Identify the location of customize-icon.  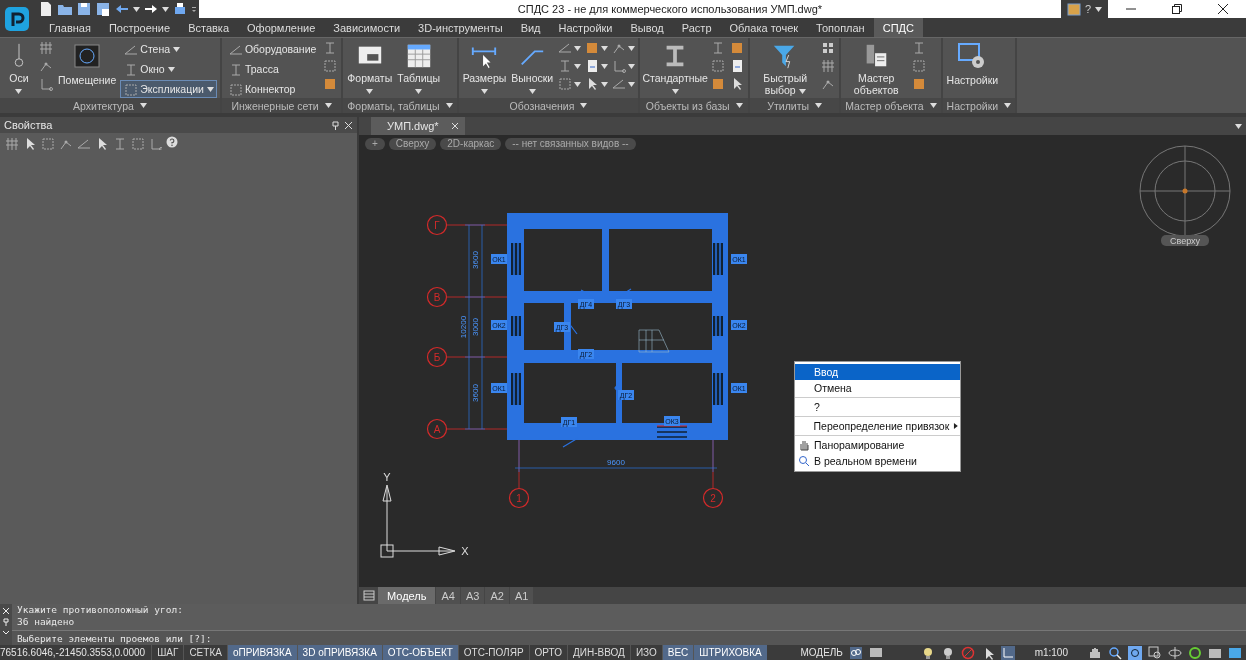
(194, 9).